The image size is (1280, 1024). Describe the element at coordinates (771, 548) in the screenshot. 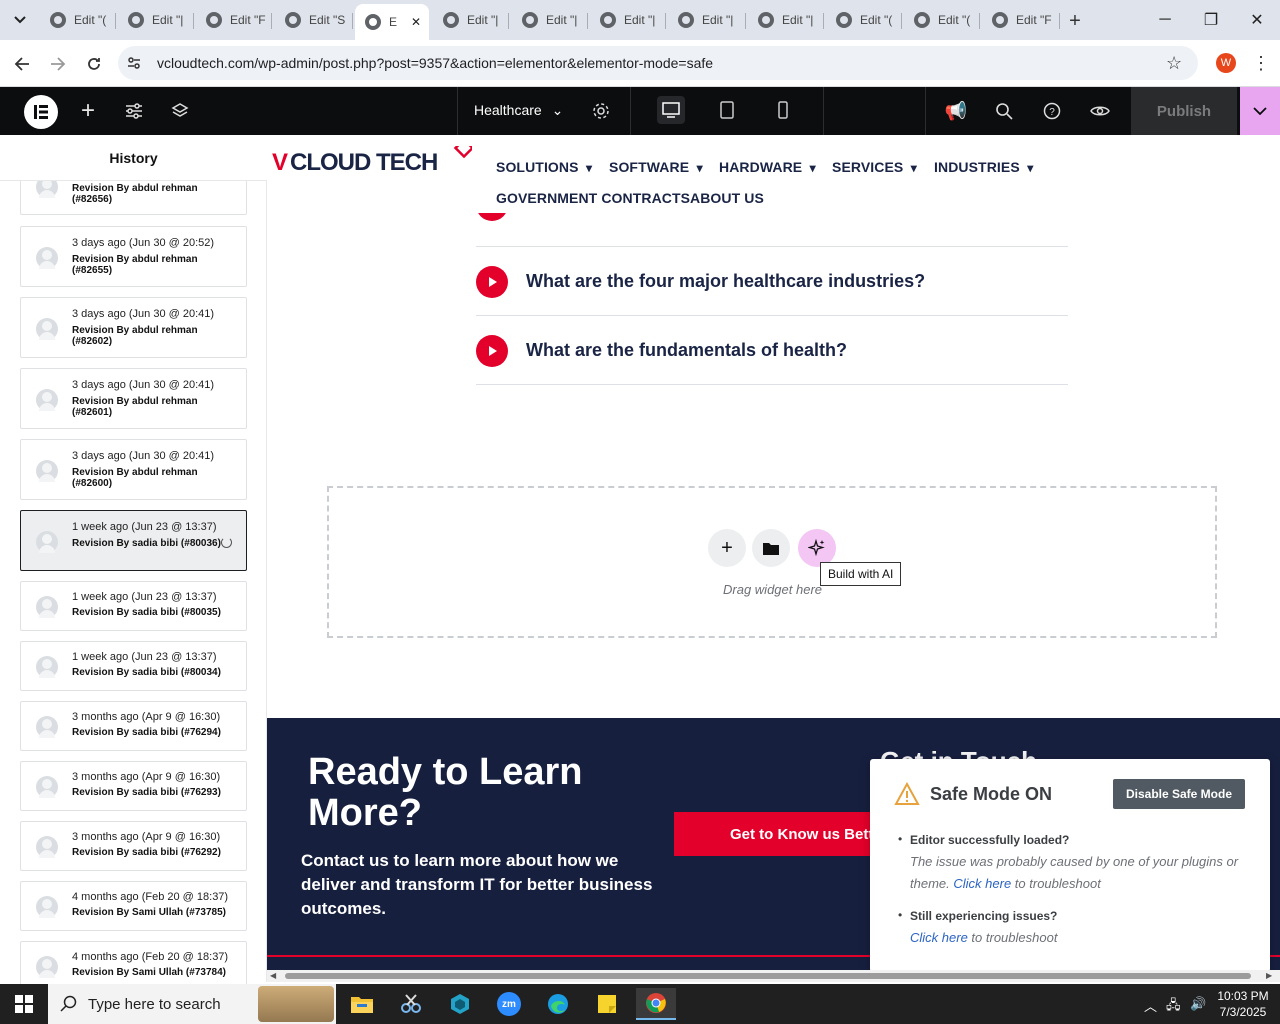

I see `add-template-button` at that location.